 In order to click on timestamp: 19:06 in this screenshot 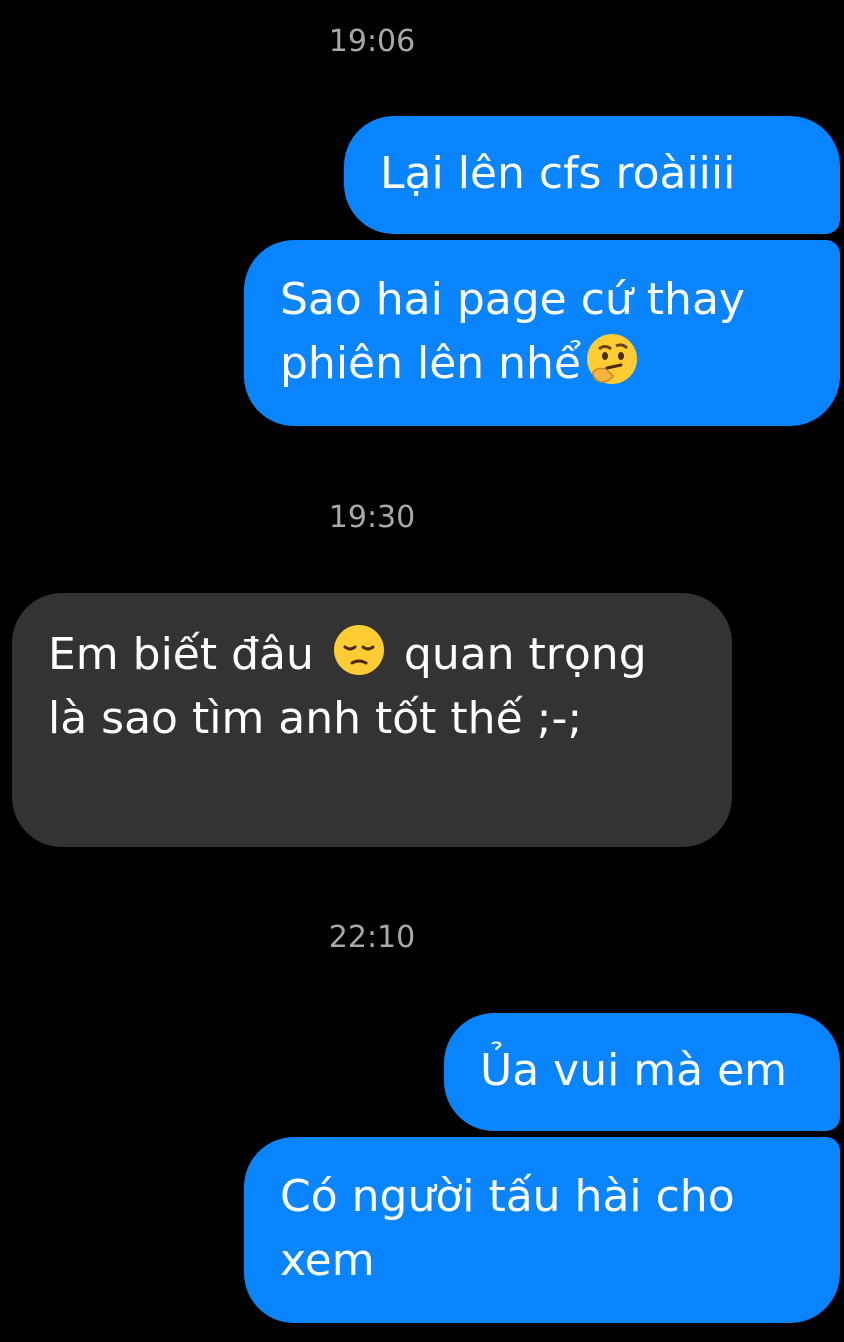, I will do `click(372, 41)`.